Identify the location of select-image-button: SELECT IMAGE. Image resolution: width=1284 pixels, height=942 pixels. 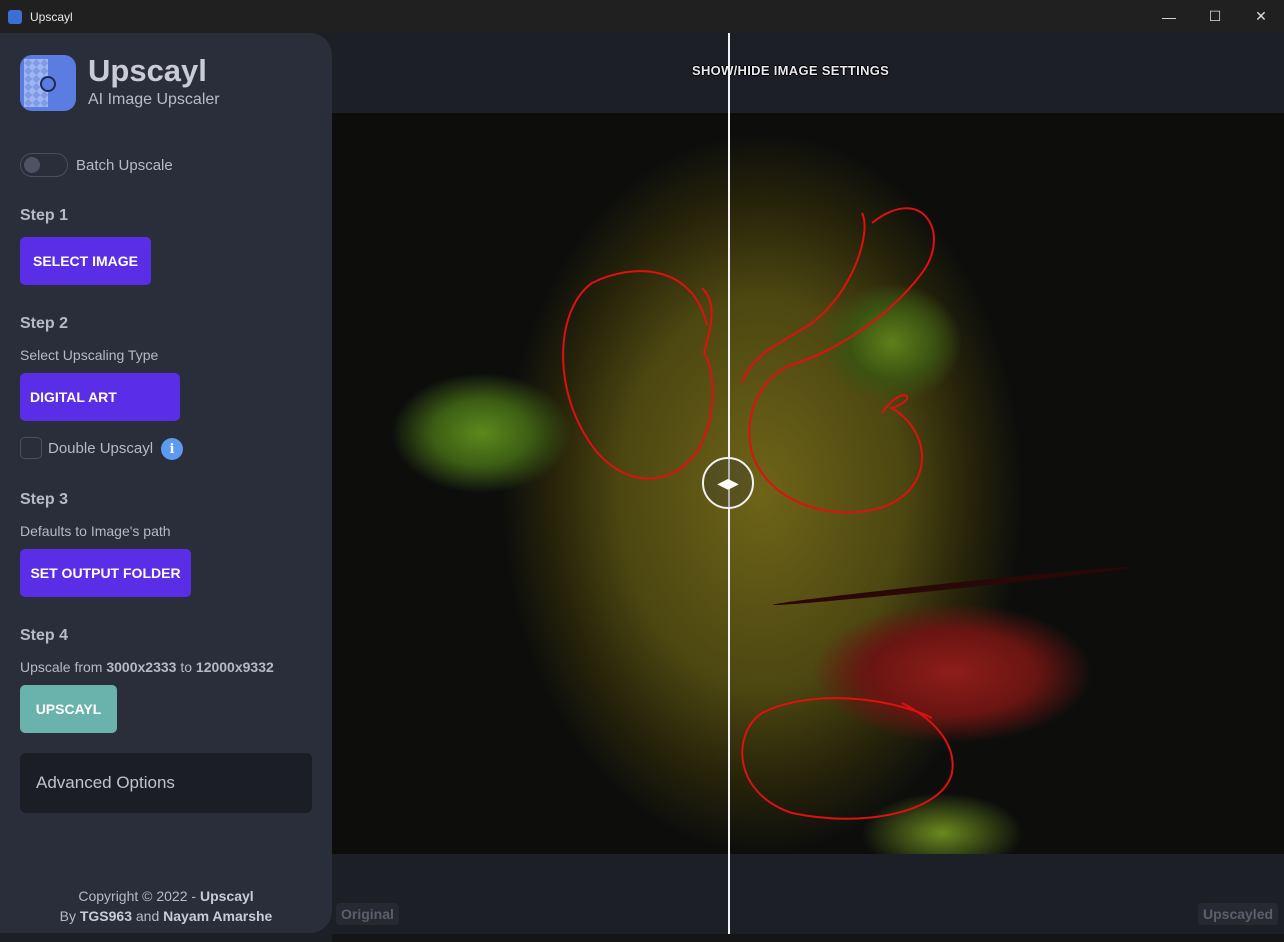
(85, 261).